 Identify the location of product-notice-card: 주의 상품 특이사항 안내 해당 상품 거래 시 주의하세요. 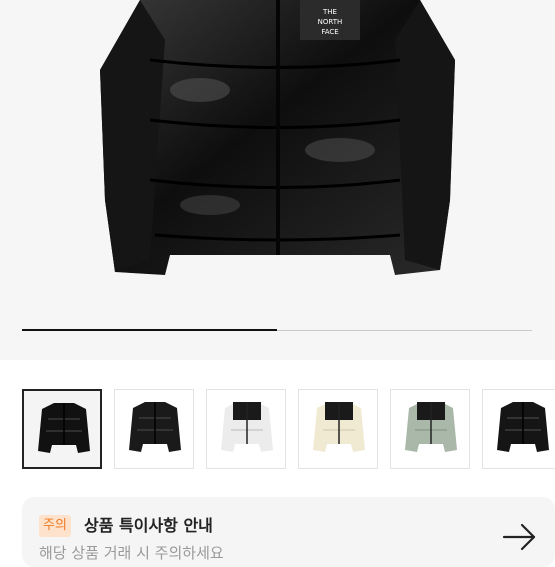
(288, 532).